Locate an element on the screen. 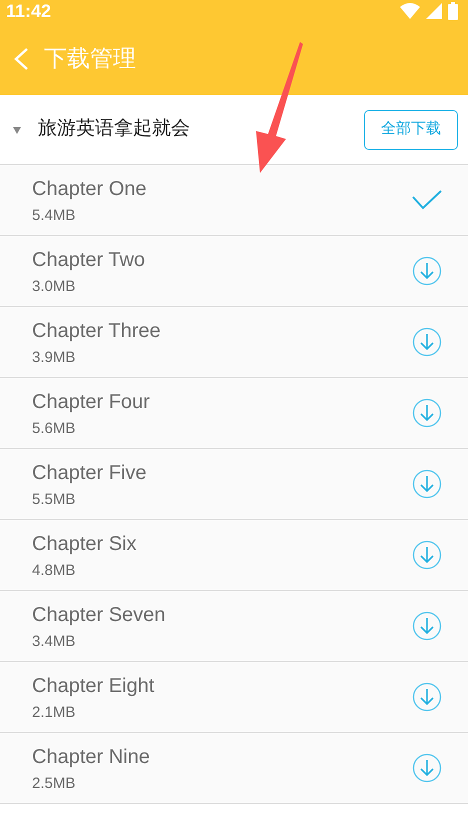  chapter-title: Chapter Eight is located at coordinates (93, 686).